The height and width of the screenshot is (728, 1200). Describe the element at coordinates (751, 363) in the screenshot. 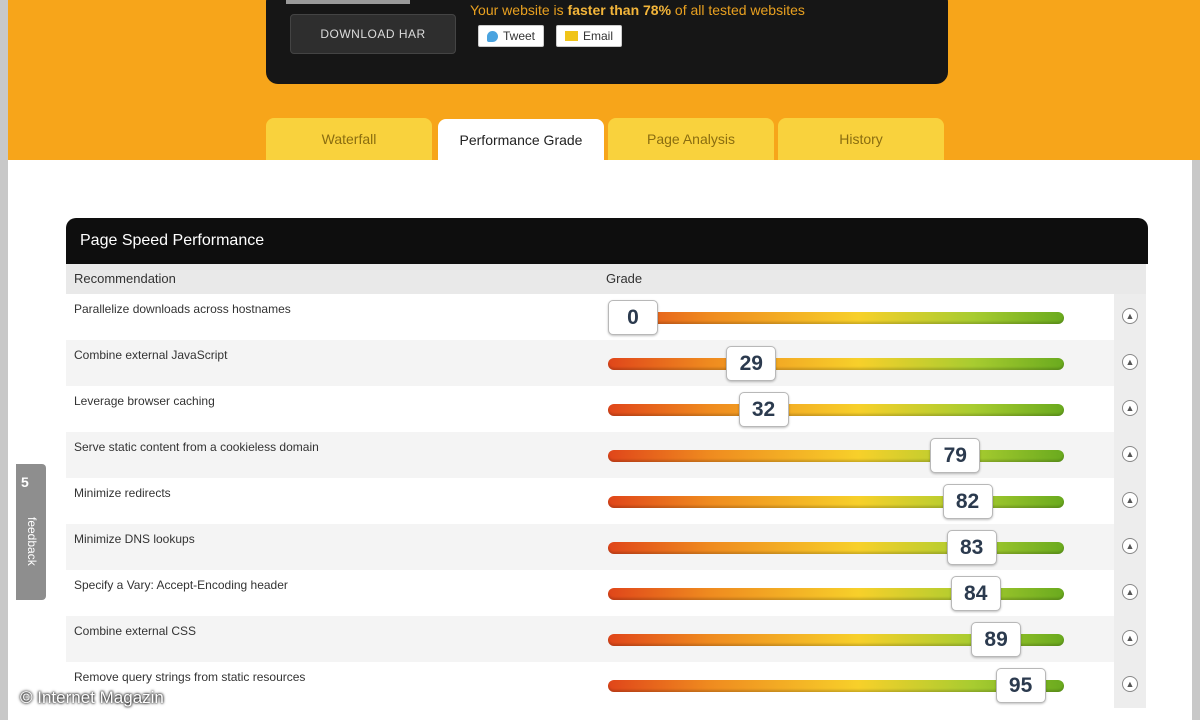

I see `grade-value: 29` at that location.